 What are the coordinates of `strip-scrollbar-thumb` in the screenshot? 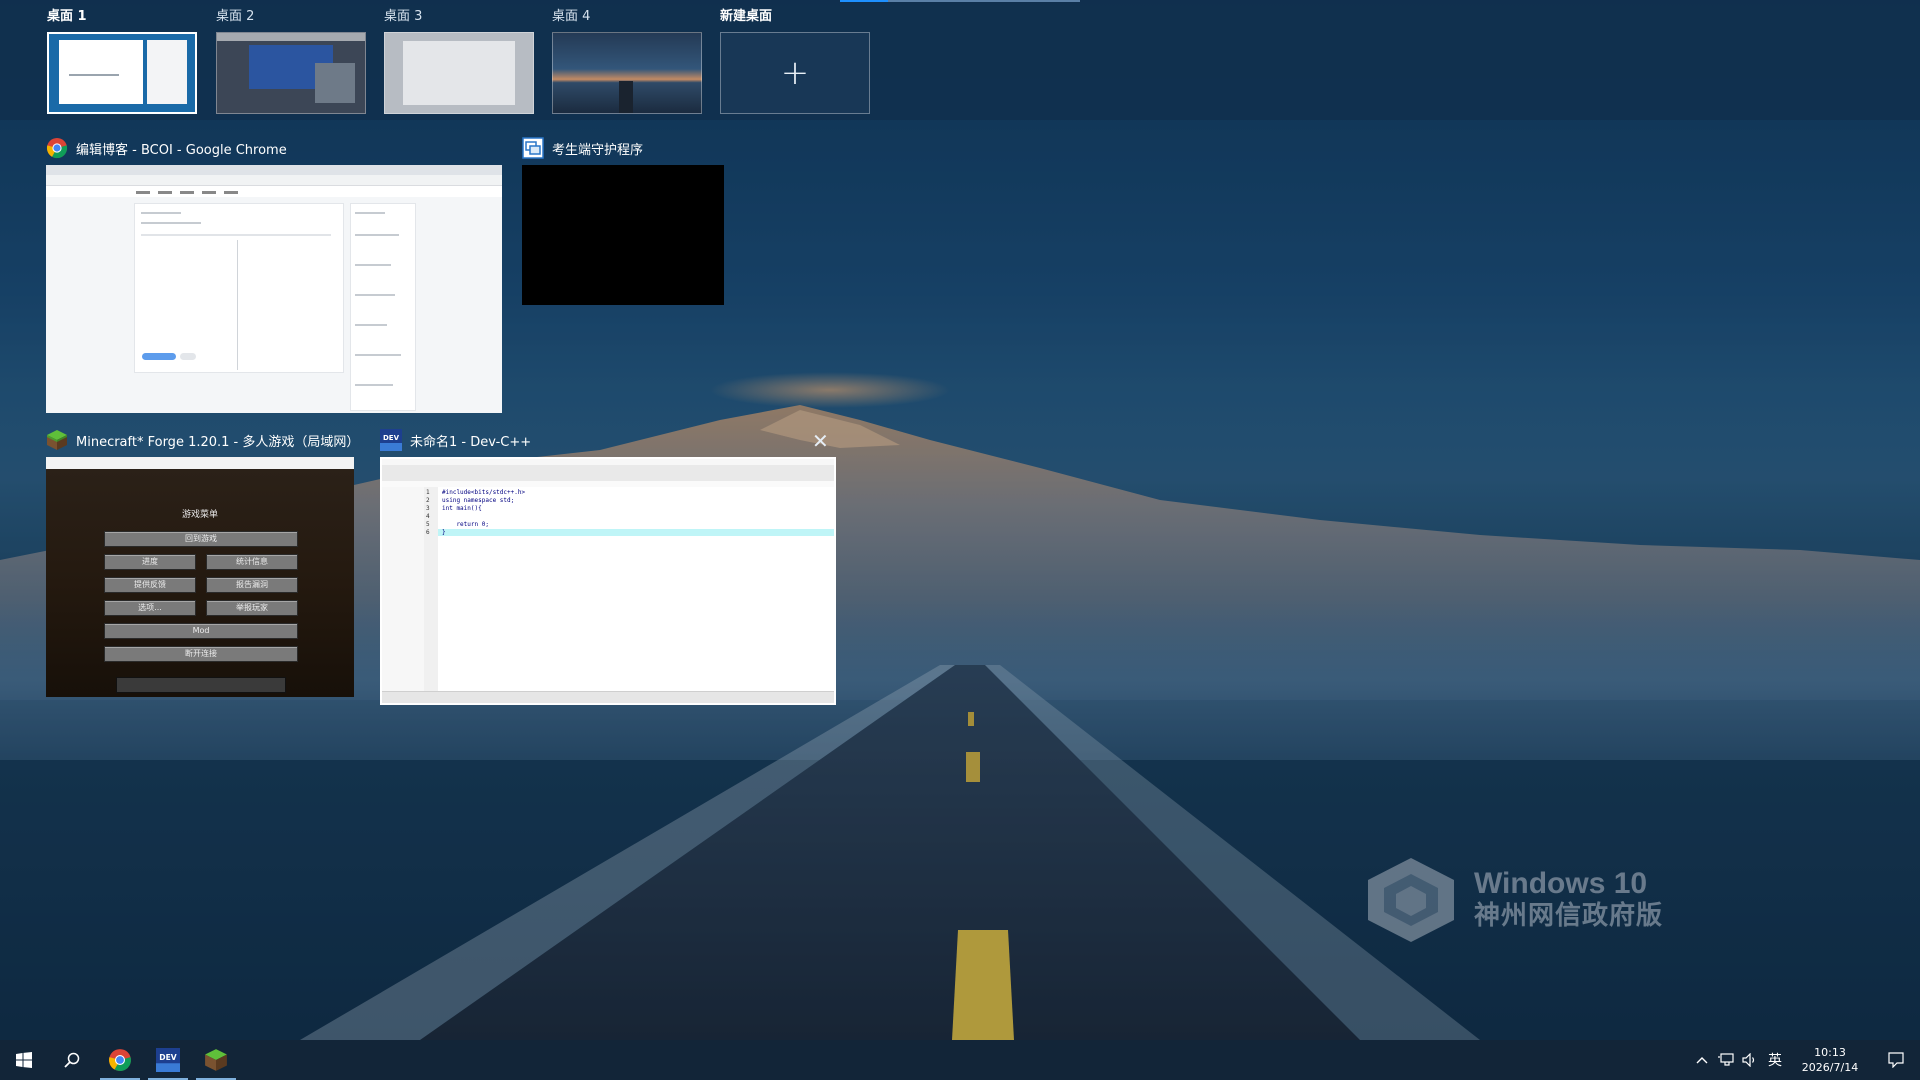 It's located at (864, 1).